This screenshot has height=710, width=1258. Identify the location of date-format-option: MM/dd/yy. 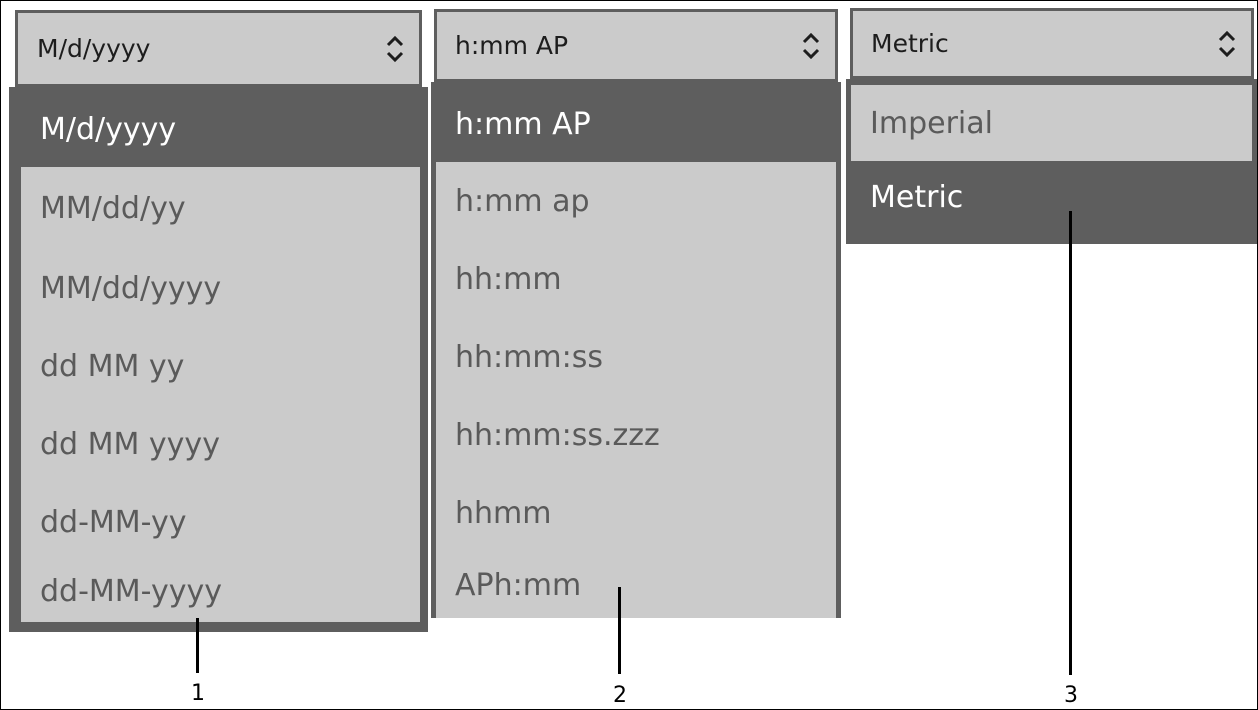
(220, 208).